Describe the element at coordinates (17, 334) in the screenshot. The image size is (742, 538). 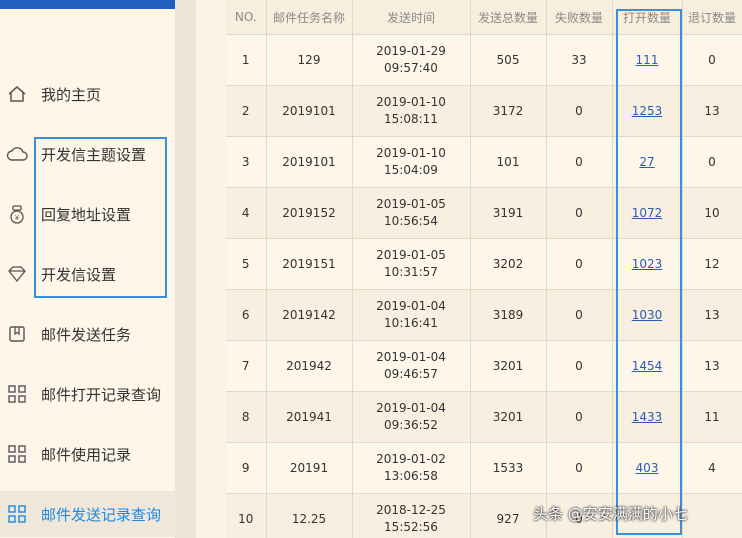
I see `bookmark-icon` at that location.